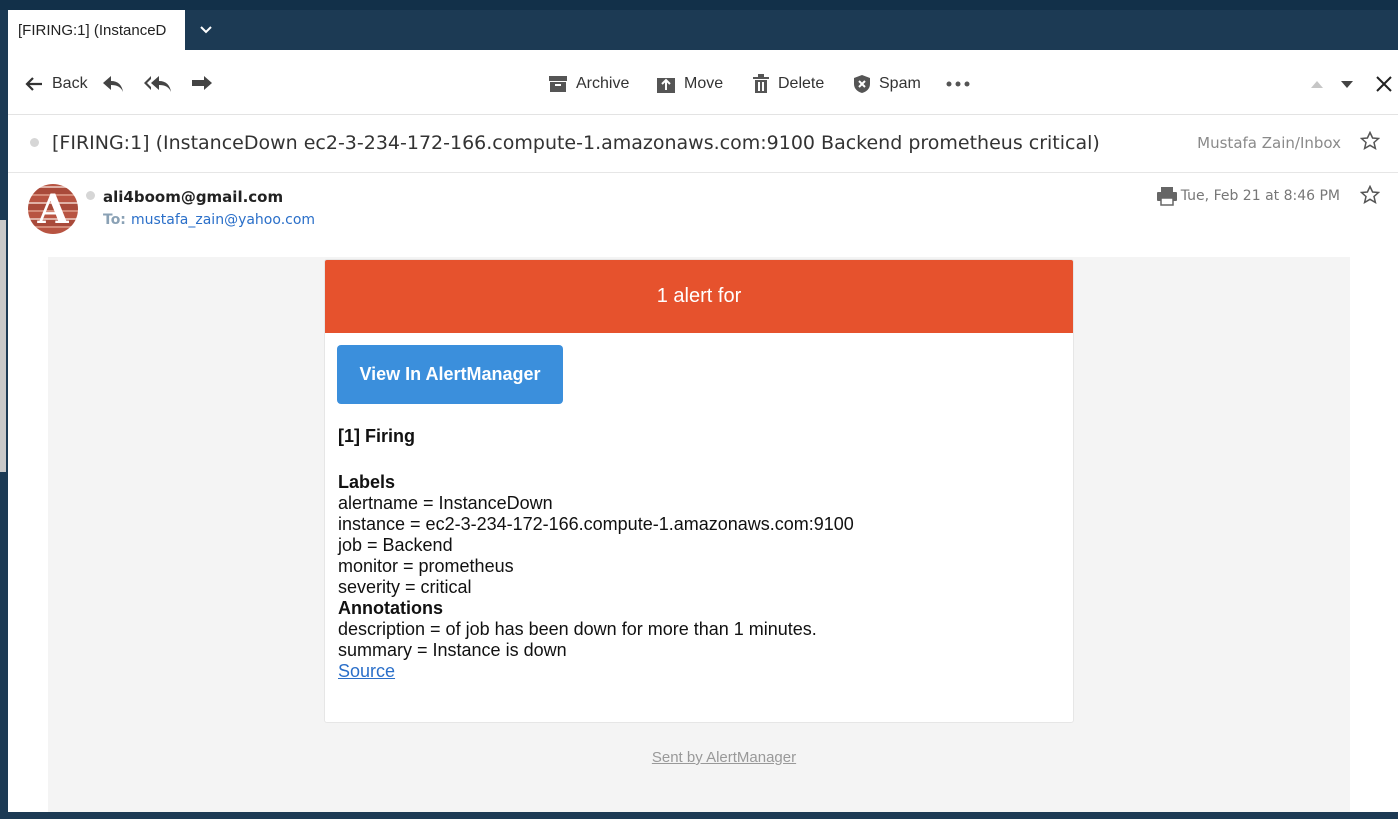  Describe the element at coordinates (395, 545) in the screenshot. I see `label-line: job = Backend` at that location.